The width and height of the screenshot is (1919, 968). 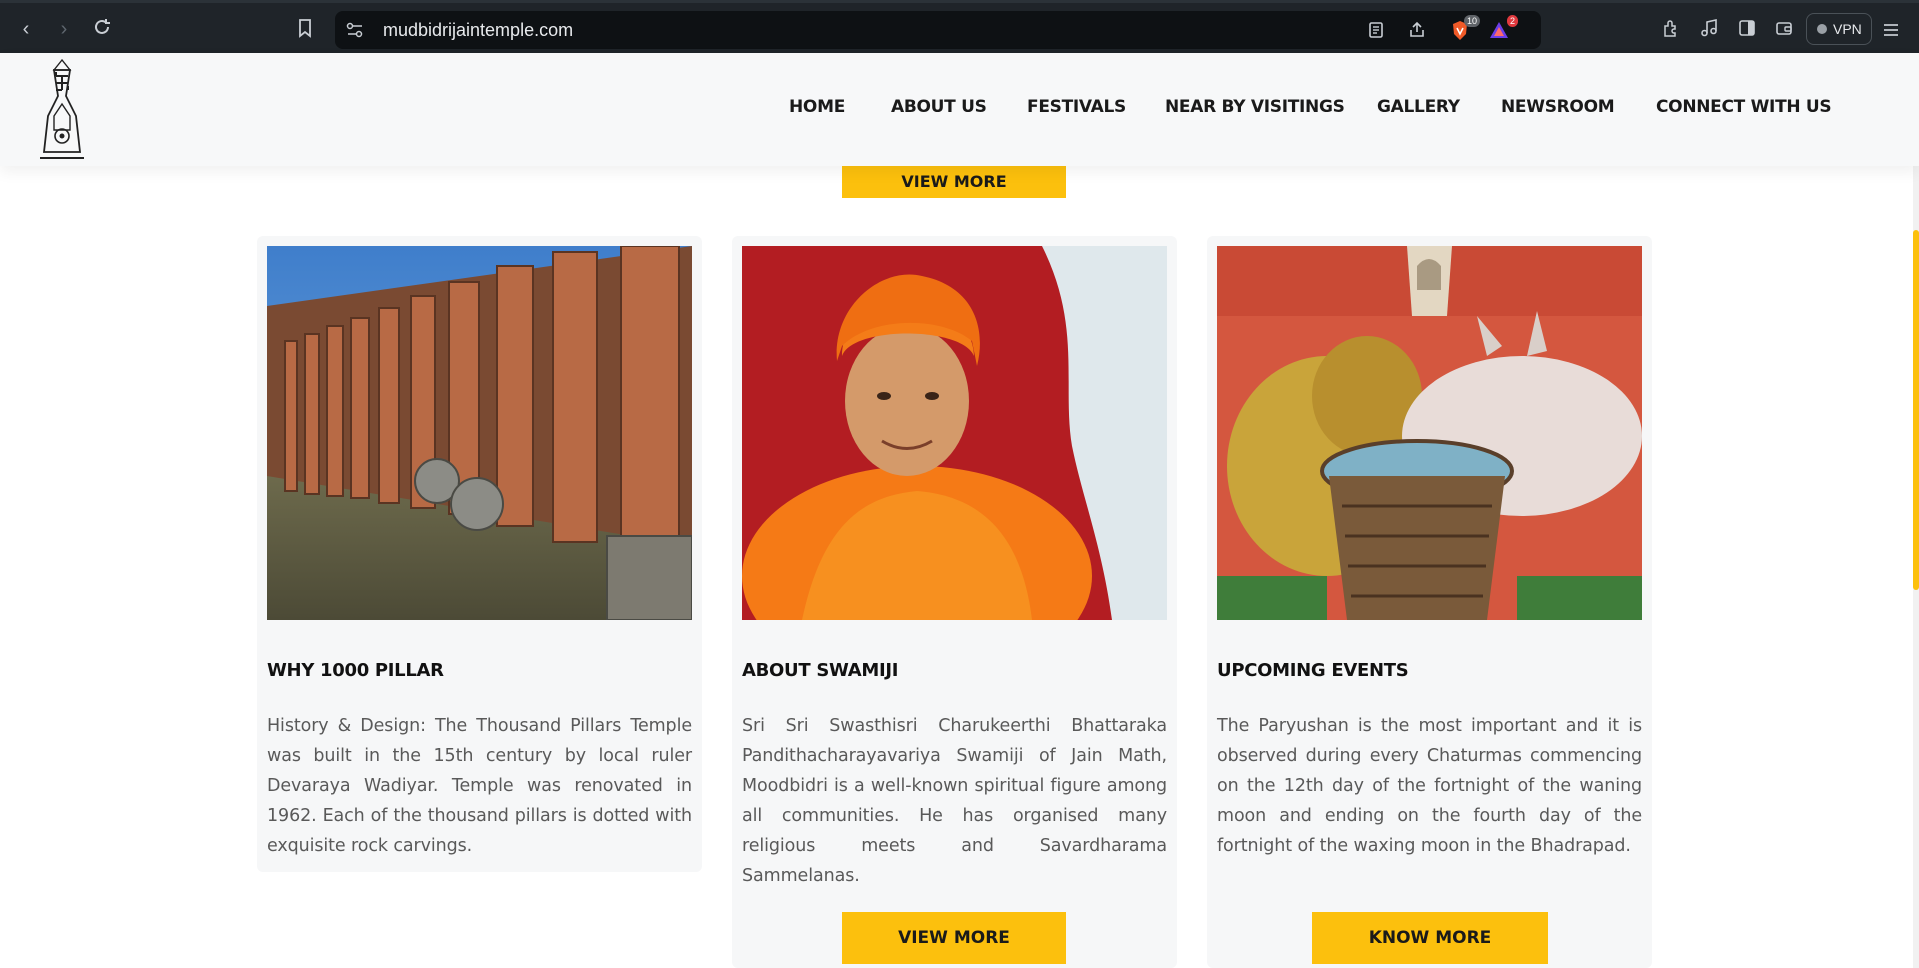 I want to click on nav-home: HOME, so click(x=817, y=107).